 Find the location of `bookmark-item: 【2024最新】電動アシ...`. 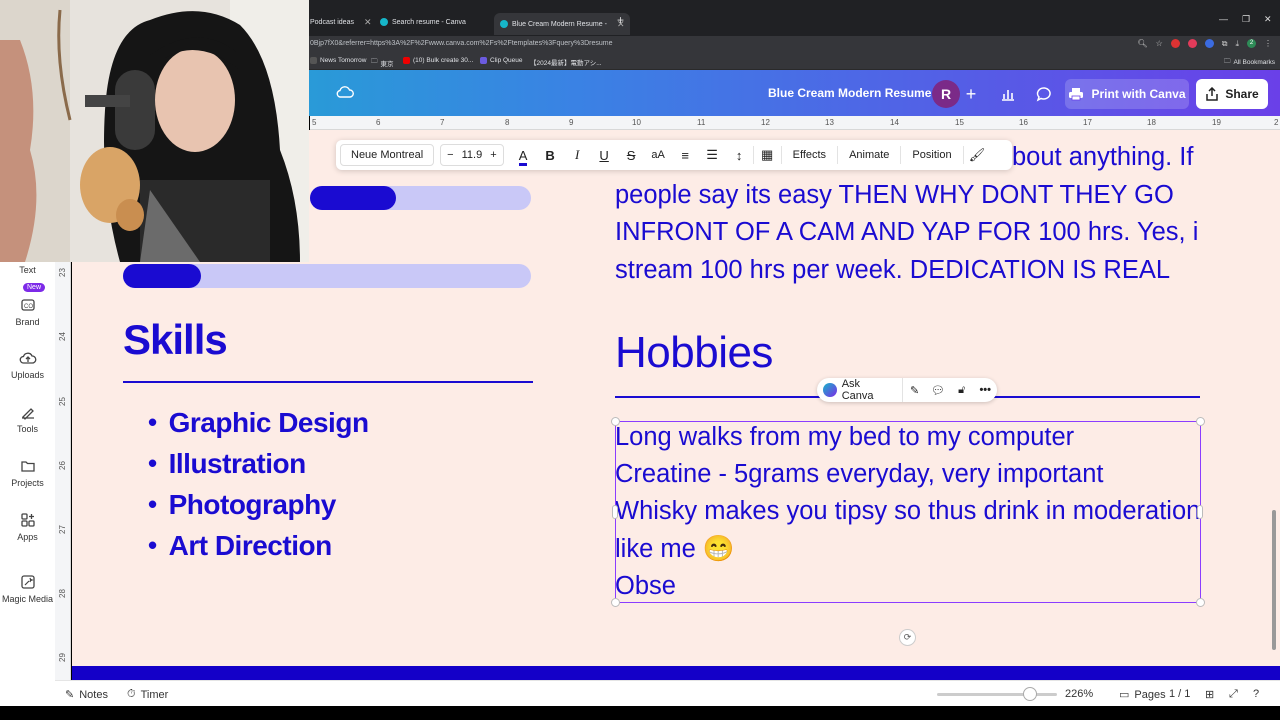

bookmark-item: 【2024最新】電動アシ... is located at coordinates (566, 62).